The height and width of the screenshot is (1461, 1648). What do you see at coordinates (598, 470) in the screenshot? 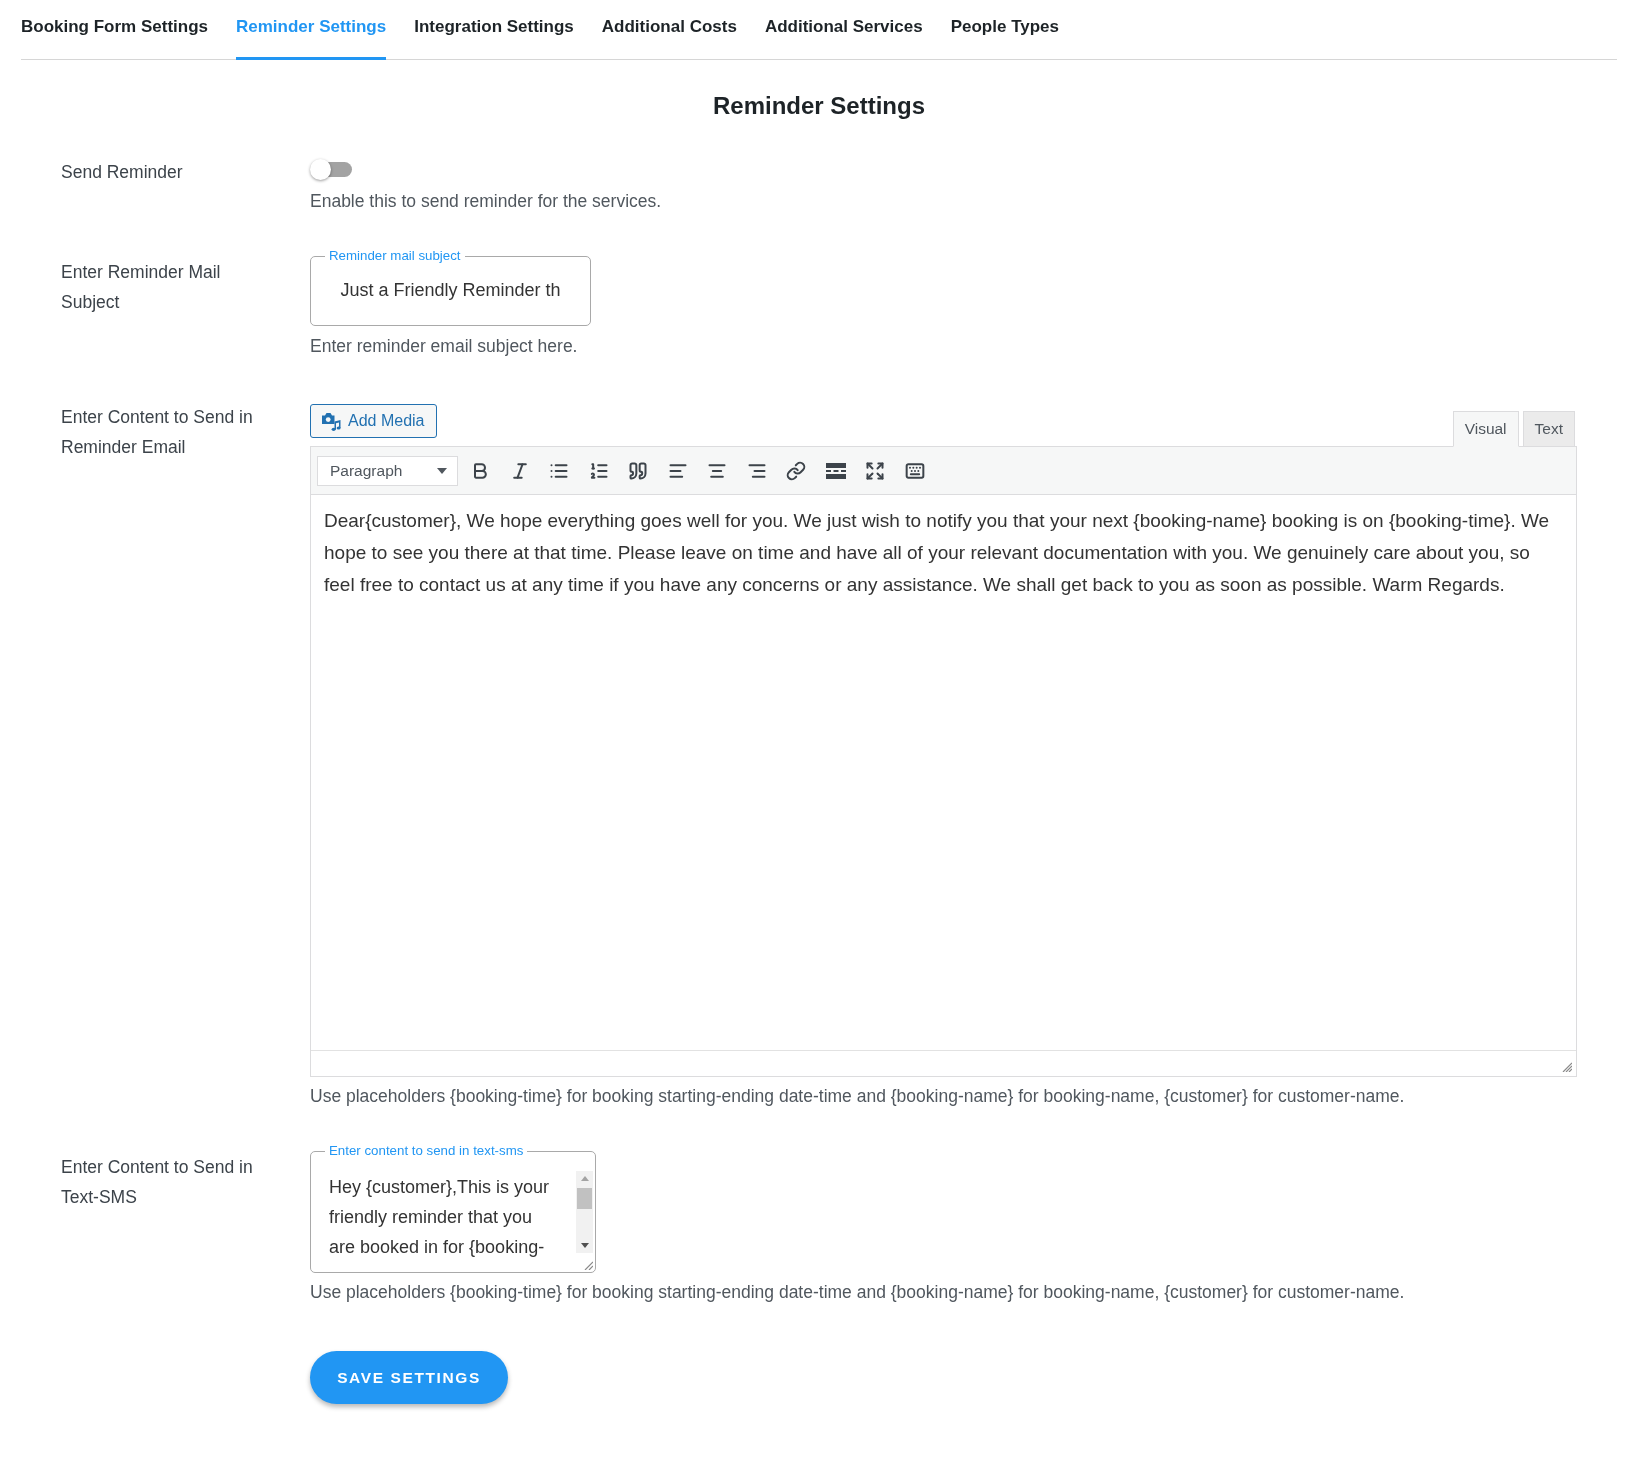
I see `numbered-list-icon` at bounding box center [598, 470].